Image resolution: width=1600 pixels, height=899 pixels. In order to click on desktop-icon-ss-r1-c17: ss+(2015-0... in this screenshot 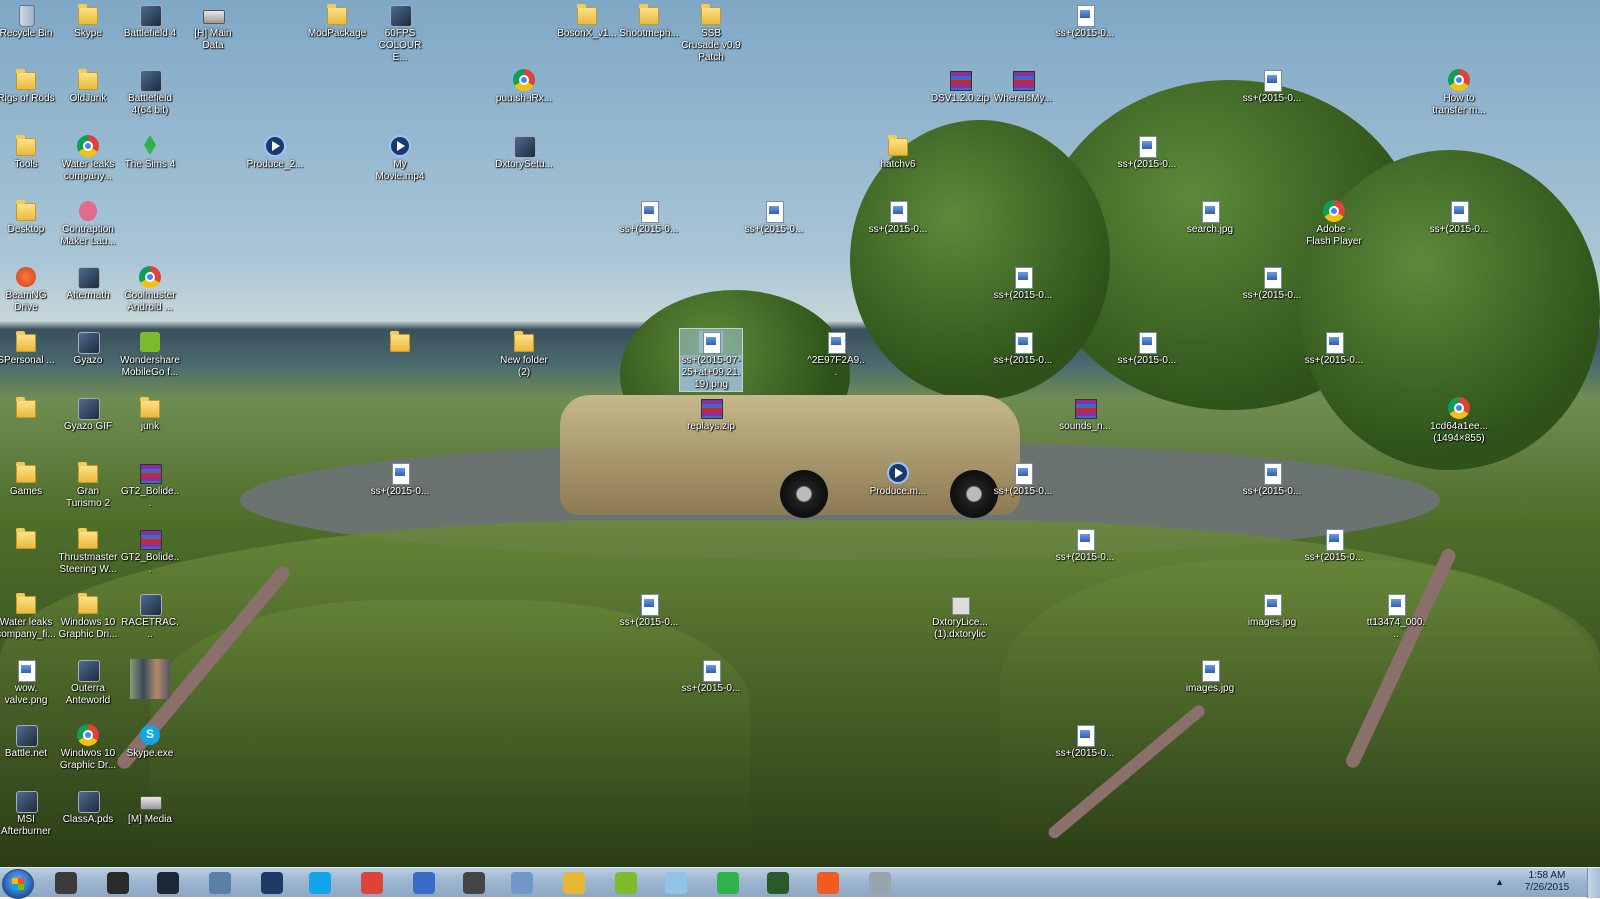, I will do `click(1085, 21)`.